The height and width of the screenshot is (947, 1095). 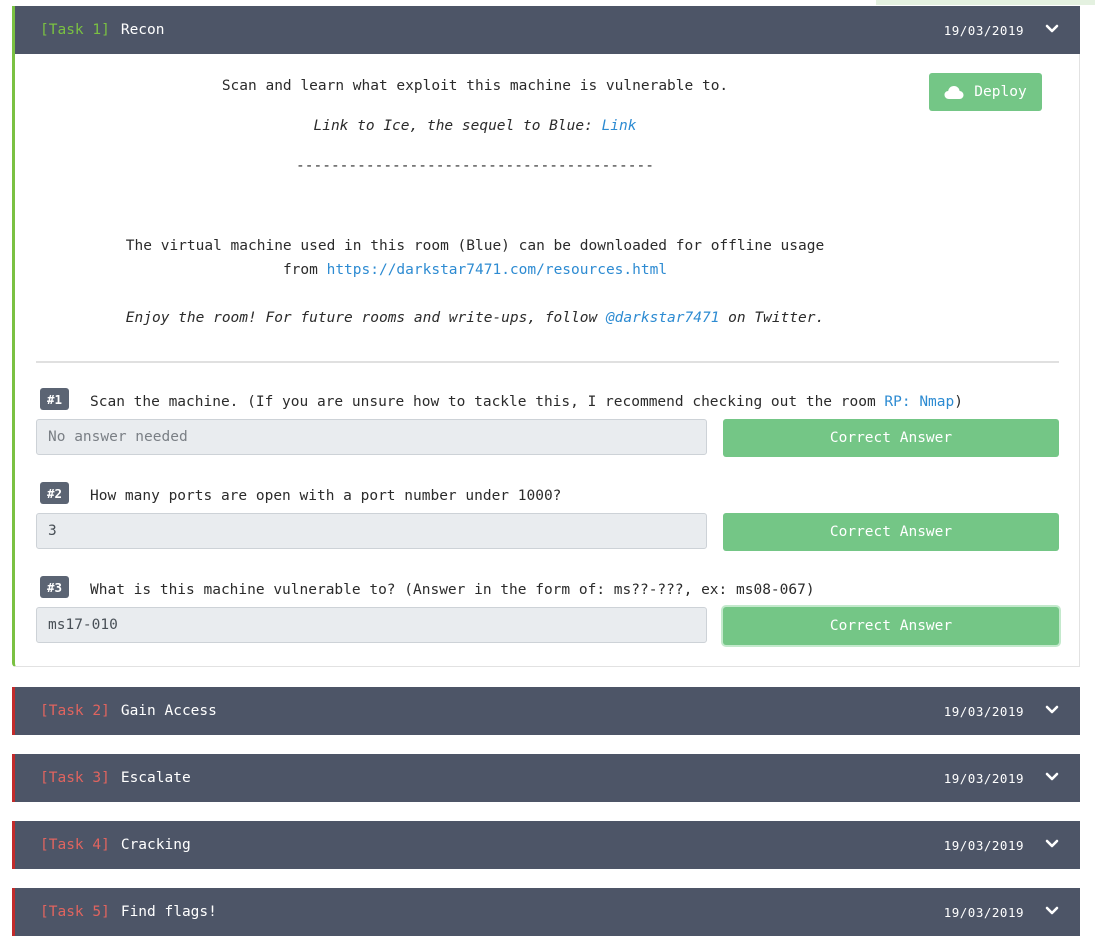 What do you see at coordinates (54, 493) in the screenshot?
I see `question-2-number: #2` at bounding box center [54, 493].